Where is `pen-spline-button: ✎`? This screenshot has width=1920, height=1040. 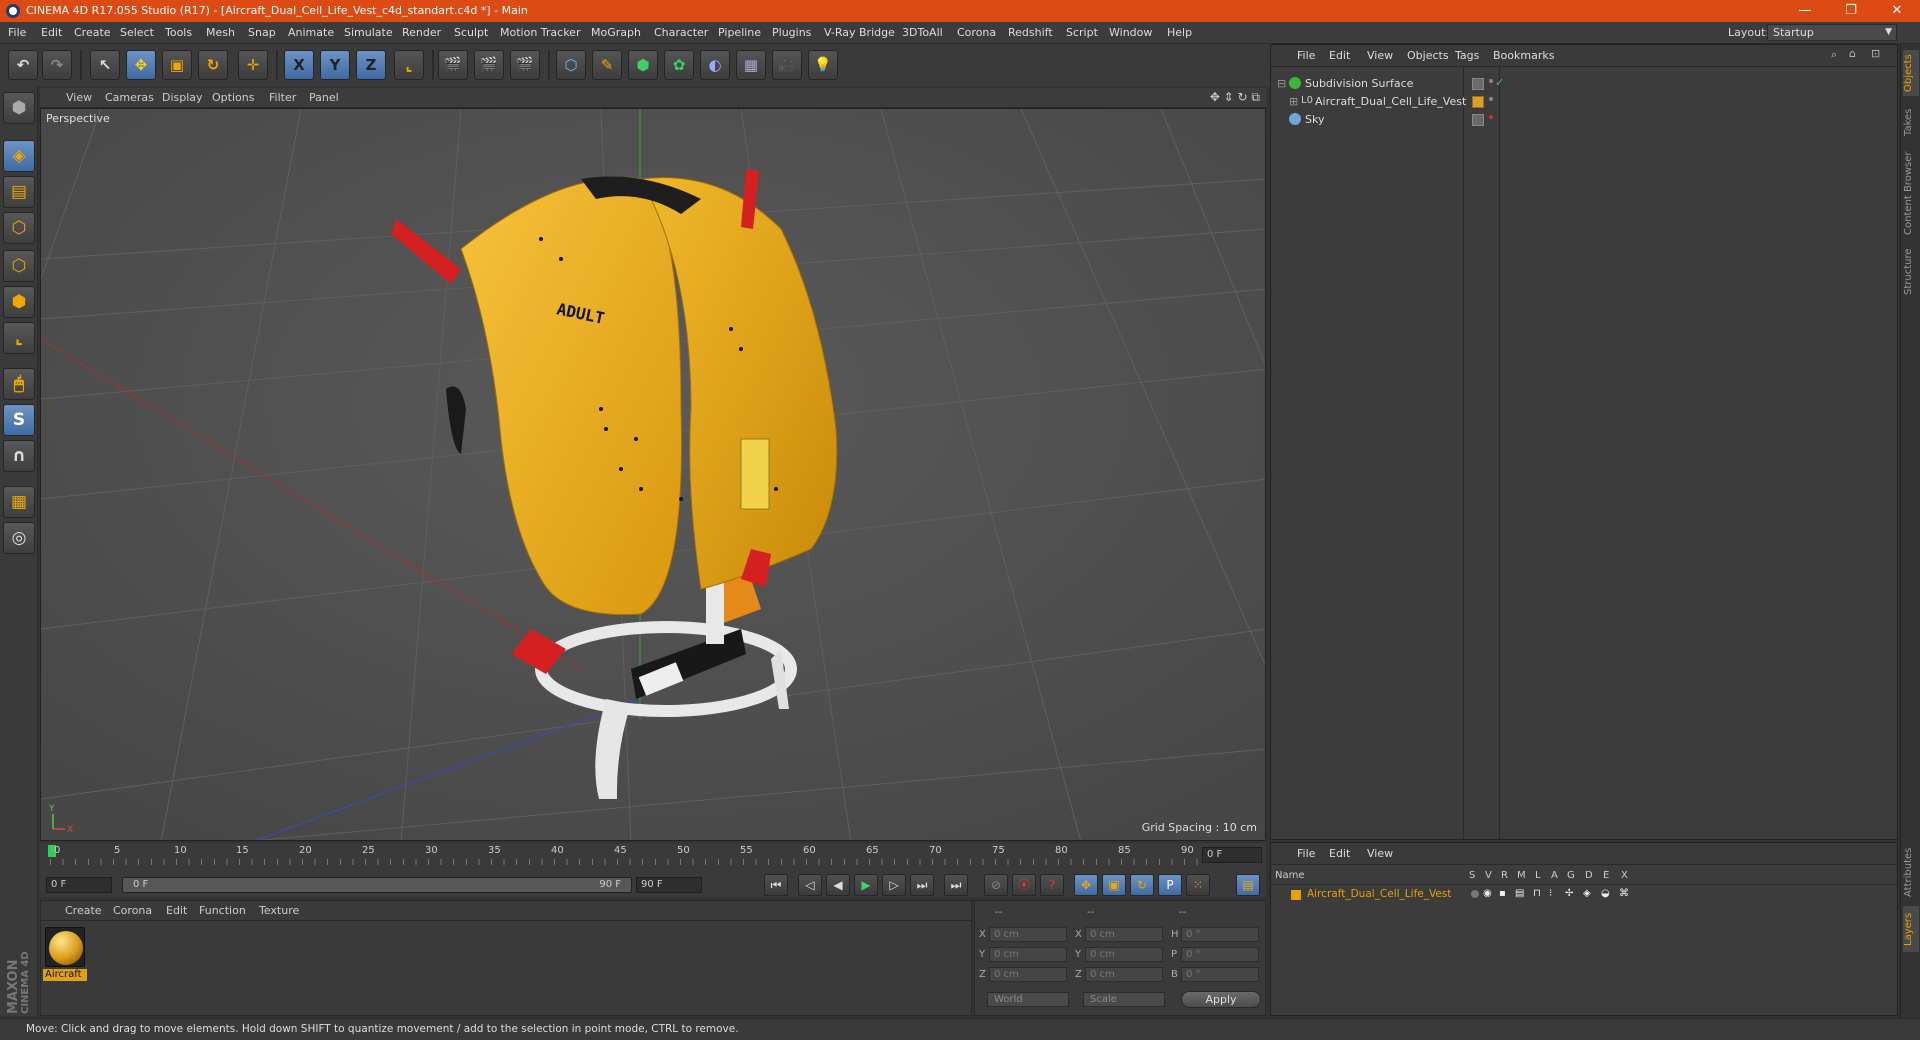
pen-spline-button: ✎ is located at coordinates (607, 65).